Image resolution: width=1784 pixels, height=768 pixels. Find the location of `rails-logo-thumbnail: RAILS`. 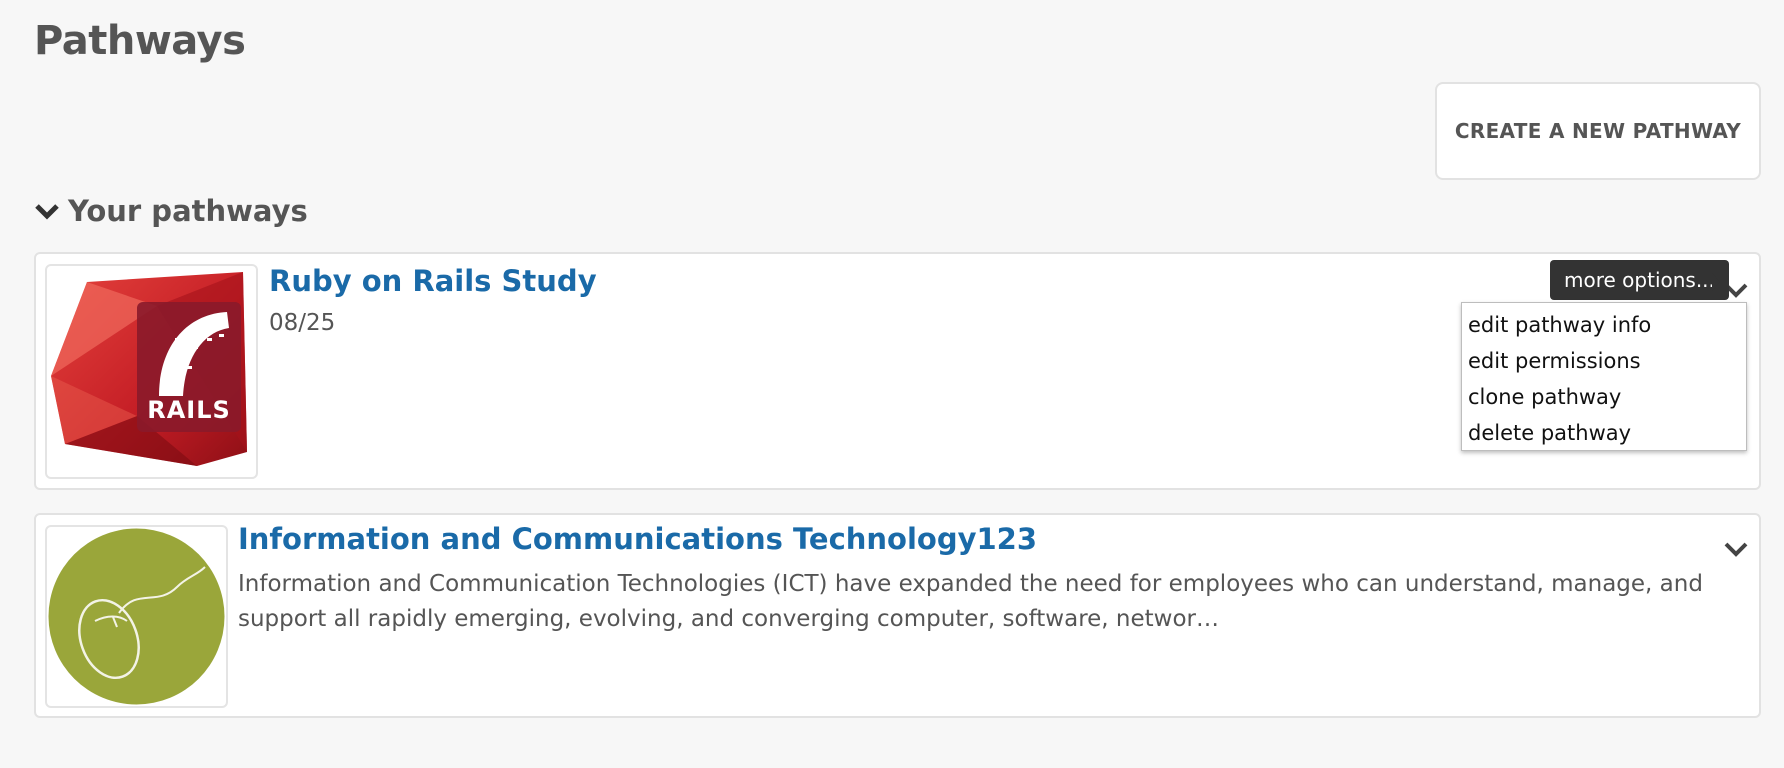

rails-logo-thumbnail: RAILS is located at coordinates (151, 371).